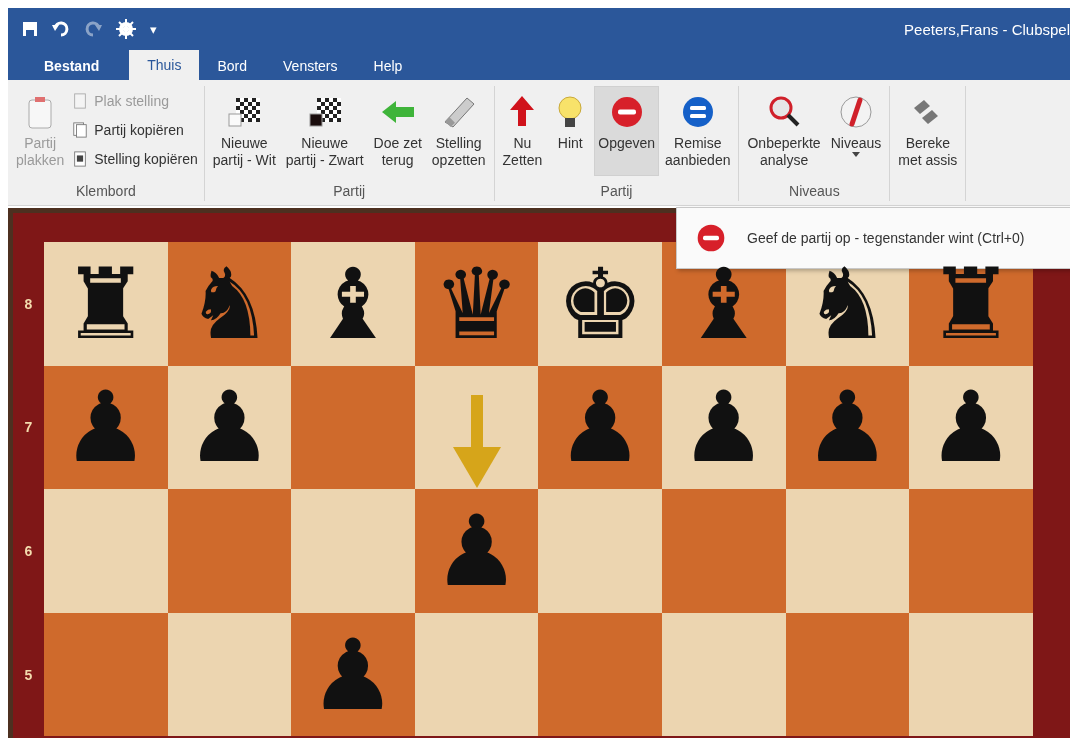 This screenshot has height=738, width=1075. What do you see at coordinates (458, 131) in the screenshot?
I see `ribbon-button: Stelling opzetten` at bounding box center [458, 131].